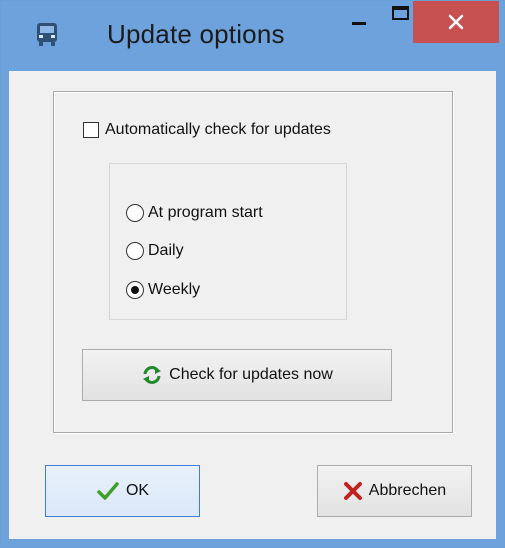 Image resolution: width=505 pixels, height=548 pixels. Describe the element at coordinates (47, 34) in the screenshot. I see `bus-icon` at that location.